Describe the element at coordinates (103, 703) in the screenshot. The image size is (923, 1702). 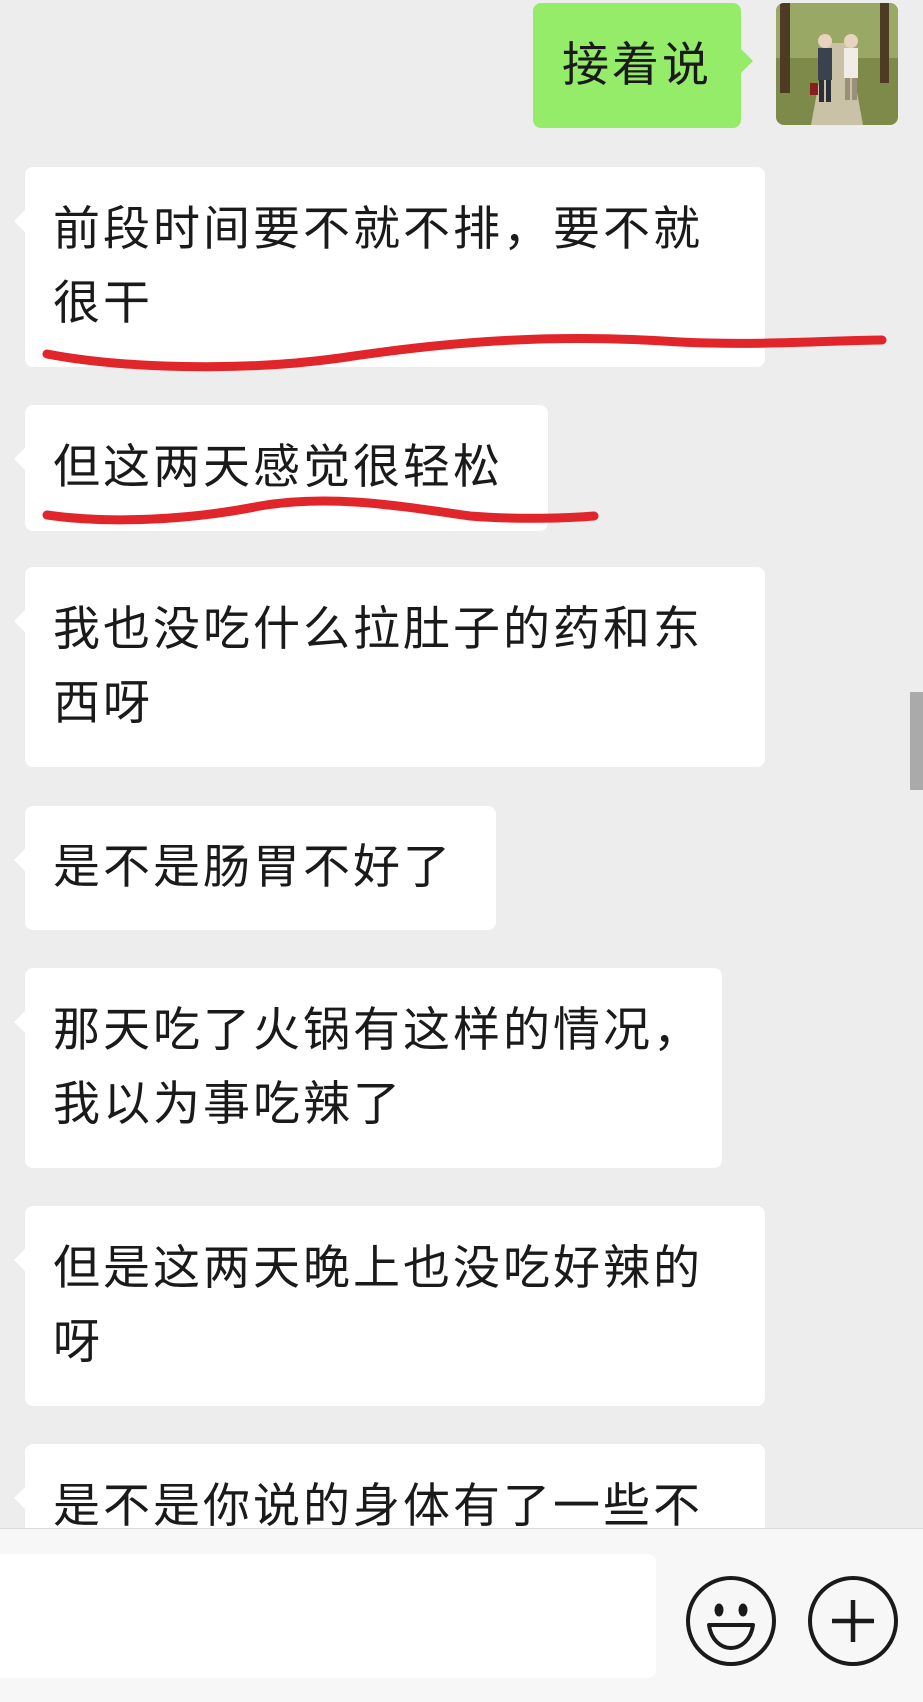
I see `message-line: 西呀` at that location.